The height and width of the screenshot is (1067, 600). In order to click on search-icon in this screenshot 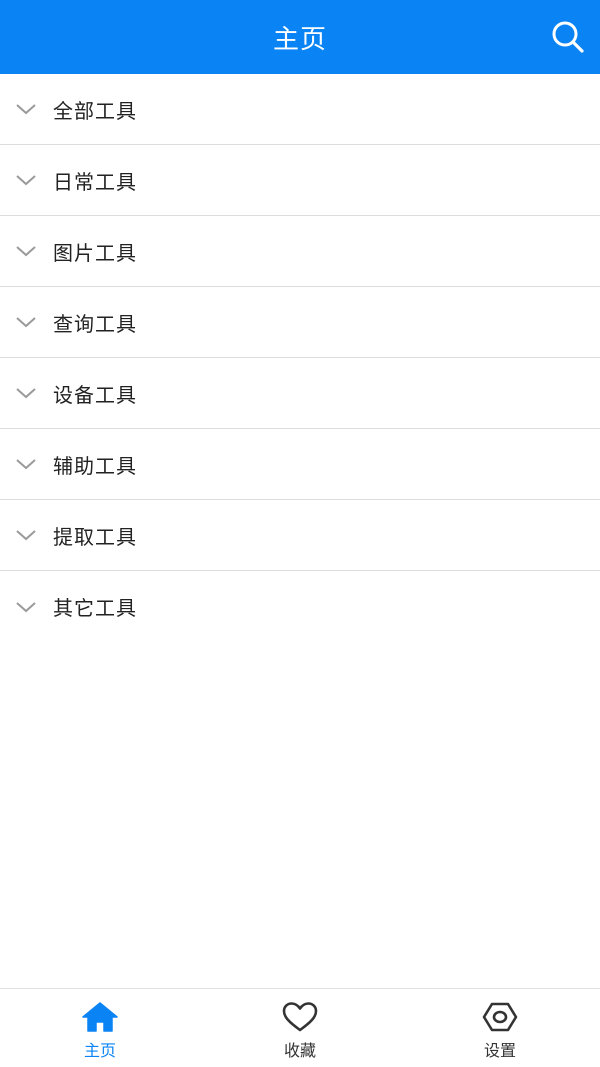, I will do `click(568, 37)`.